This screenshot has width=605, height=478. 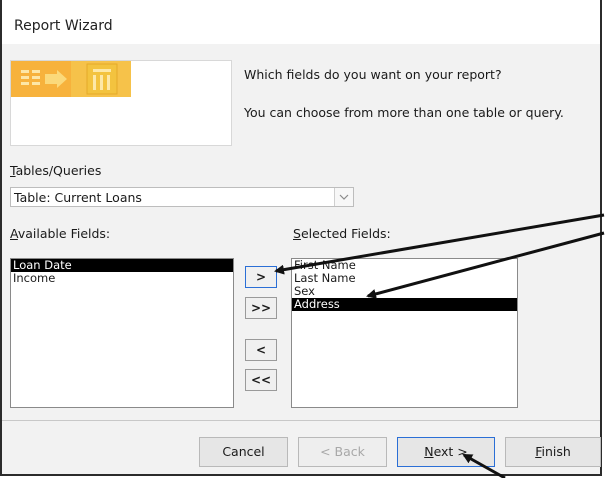 What do you see at coordinates (60, 233) in the screenshot?
I see `available-fields-label: Available Fields:` at bounding box center [60, 233].